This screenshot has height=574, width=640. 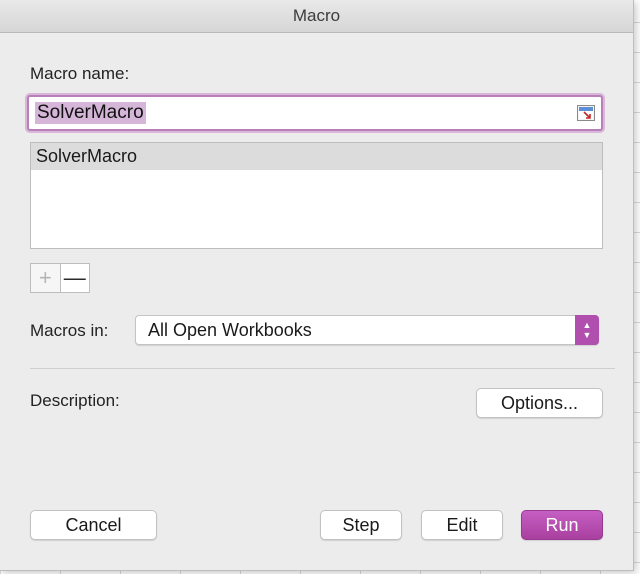 I want to click on dialog-title: Macro, so click(x=316, y=15).